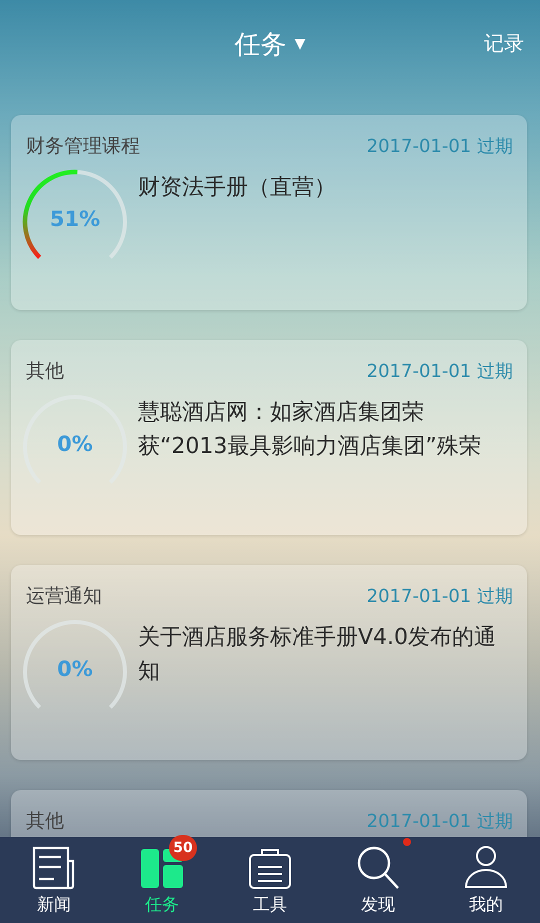 This screenshot has width=540, height=923. I want to click on count-badge: 50, so click(183, 848).